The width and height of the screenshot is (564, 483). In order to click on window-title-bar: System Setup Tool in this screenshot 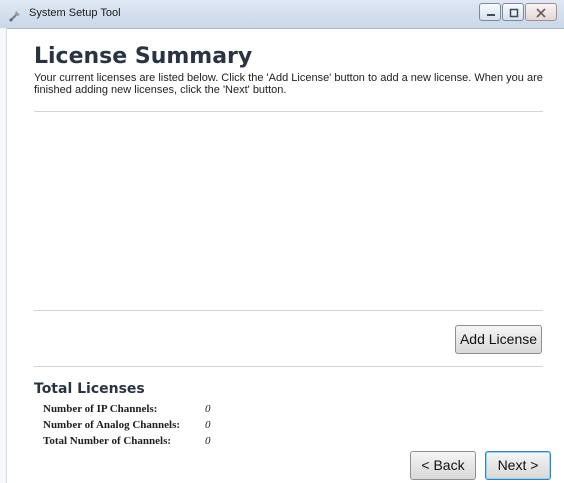, I will do `click(282, 14)`.